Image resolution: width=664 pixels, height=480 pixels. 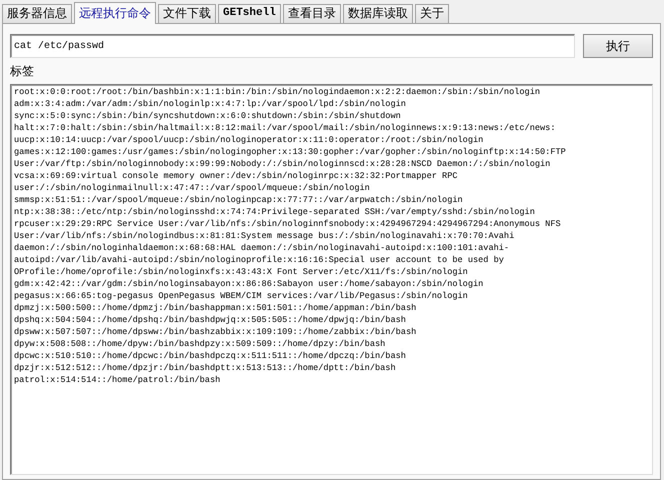 What do you see at coordinates (377, 13) in the screenshot?
I see `tab: 数据库读取` at bounding box center [377, 13].